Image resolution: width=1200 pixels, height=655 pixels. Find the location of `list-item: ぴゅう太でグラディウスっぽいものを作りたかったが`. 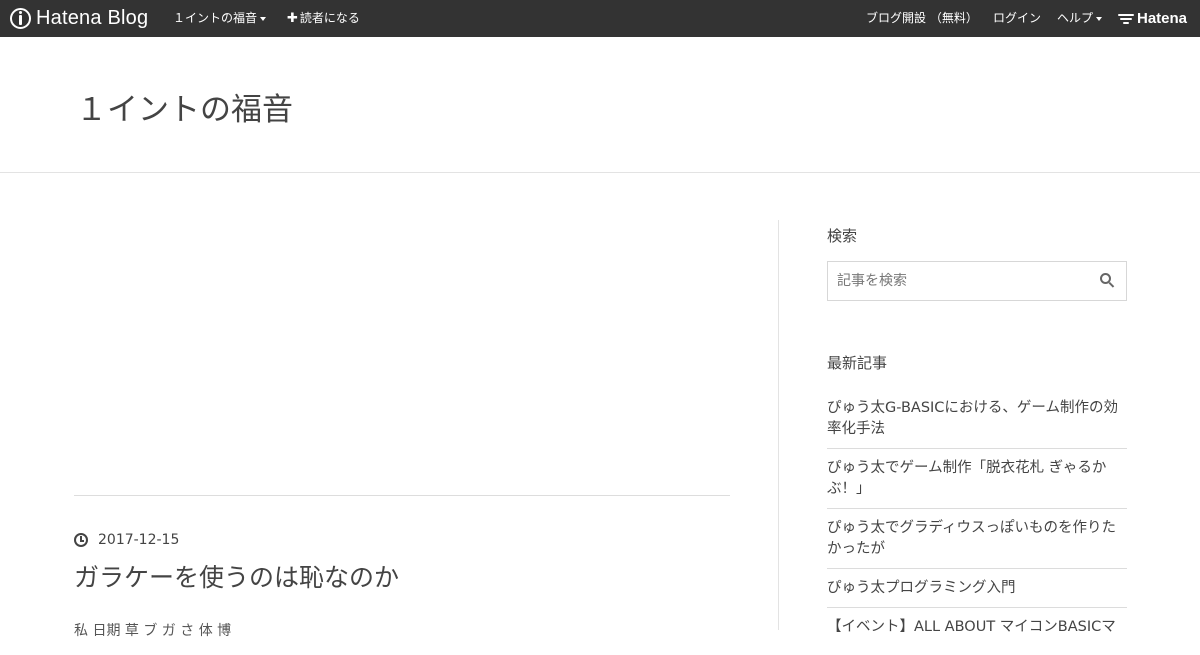

list-item: ぴゅう太でグラディウスっぽいものを作りたかったが is located at coordinates (977, 543).